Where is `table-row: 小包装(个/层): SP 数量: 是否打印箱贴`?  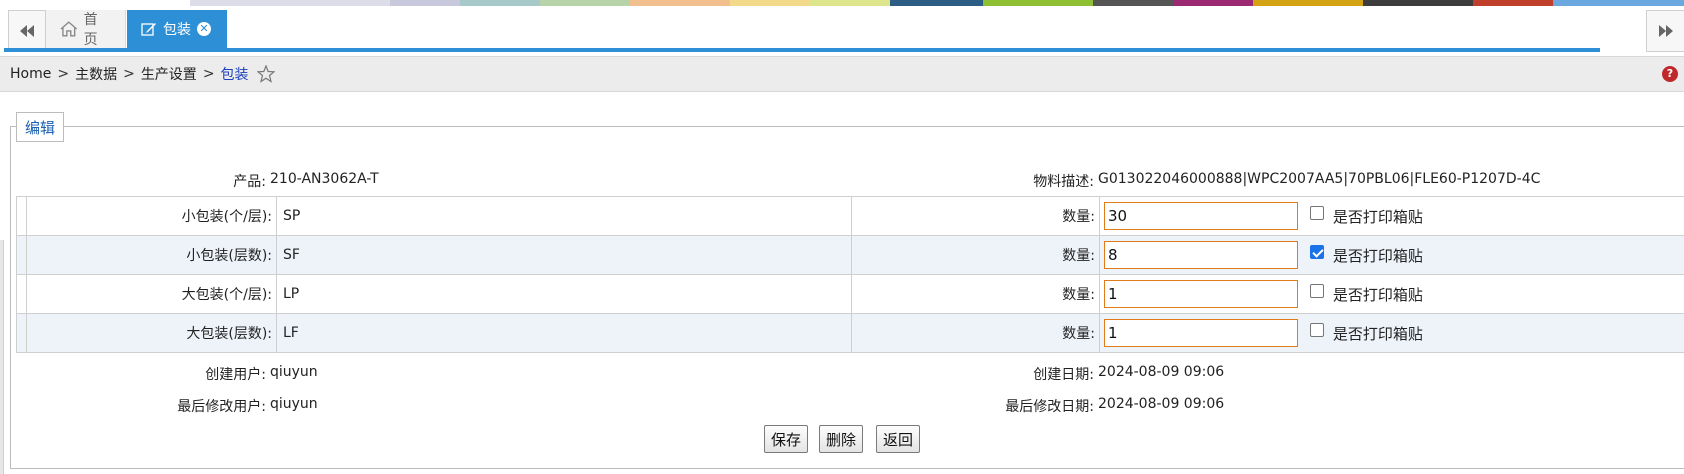
table-row: 小包装(个/层): SP 数量: 是否打印箱贴 is located at coordinates (850, 216).